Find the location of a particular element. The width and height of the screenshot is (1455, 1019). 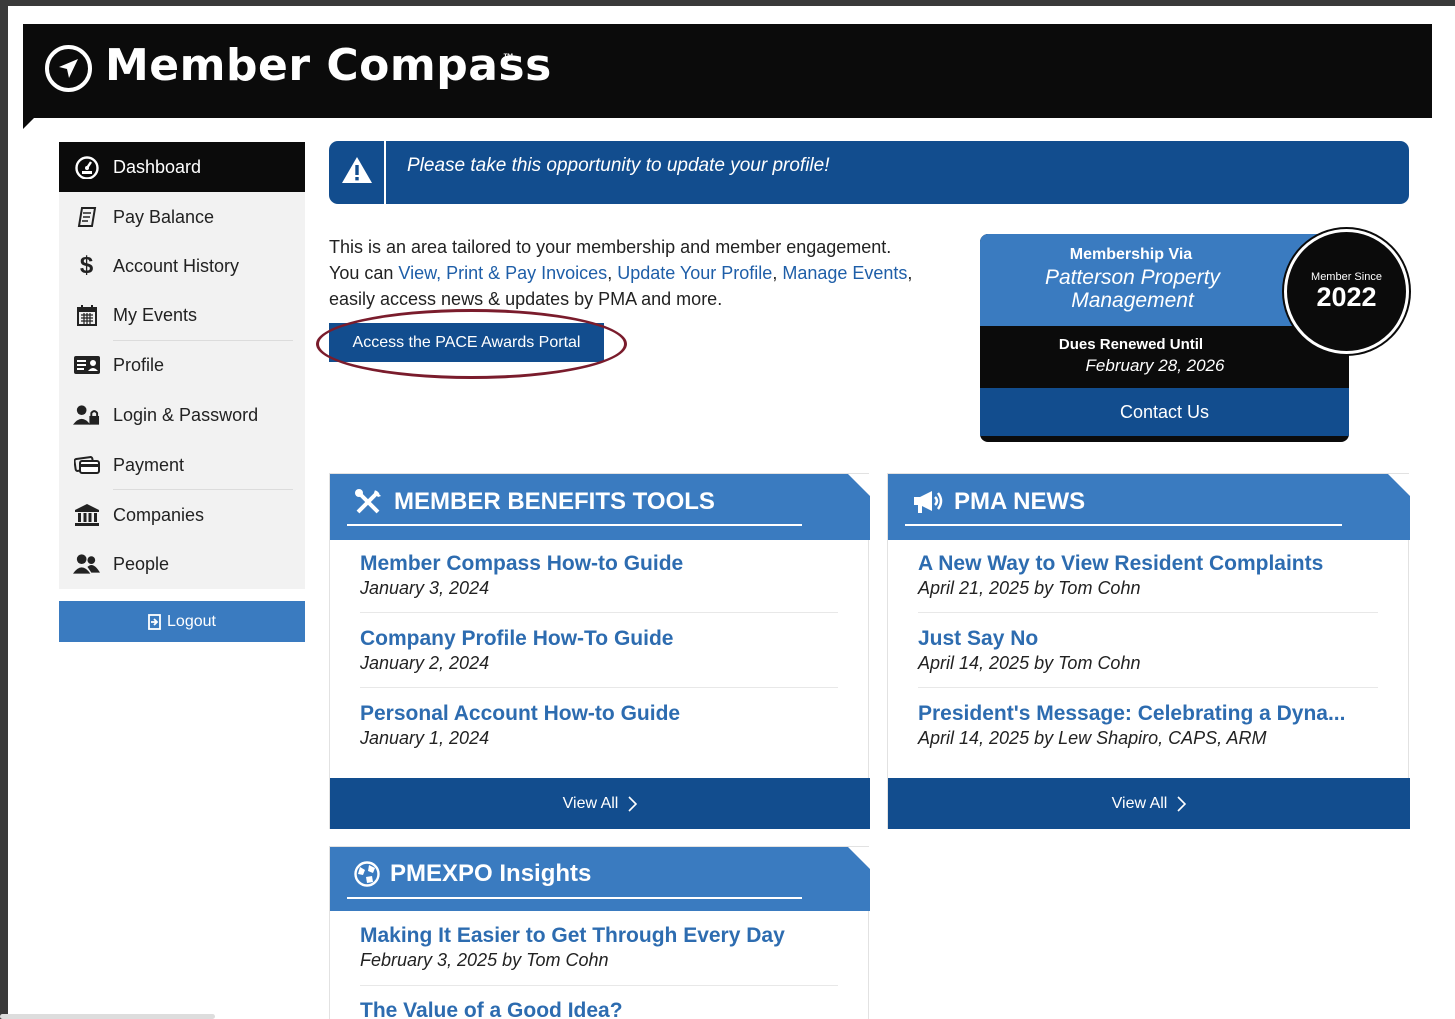

sidebar-item-companies: Companies is located at coordinates (182, 515).